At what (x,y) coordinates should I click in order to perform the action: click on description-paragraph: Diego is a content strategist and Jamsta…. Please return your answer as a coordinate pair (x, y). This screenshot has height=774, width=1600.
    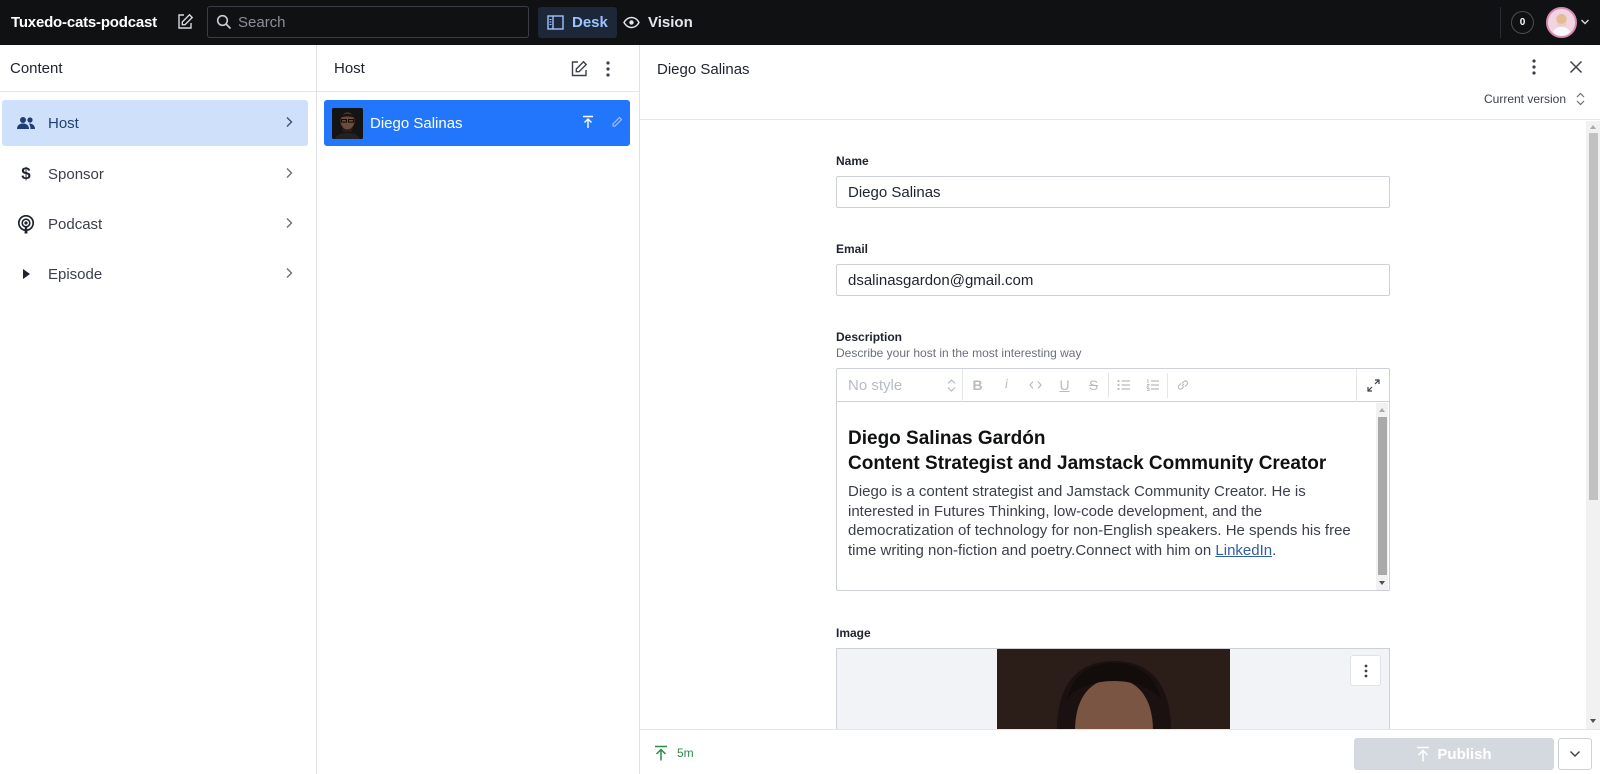
    Looking at the image, I should click on (1107, 521).